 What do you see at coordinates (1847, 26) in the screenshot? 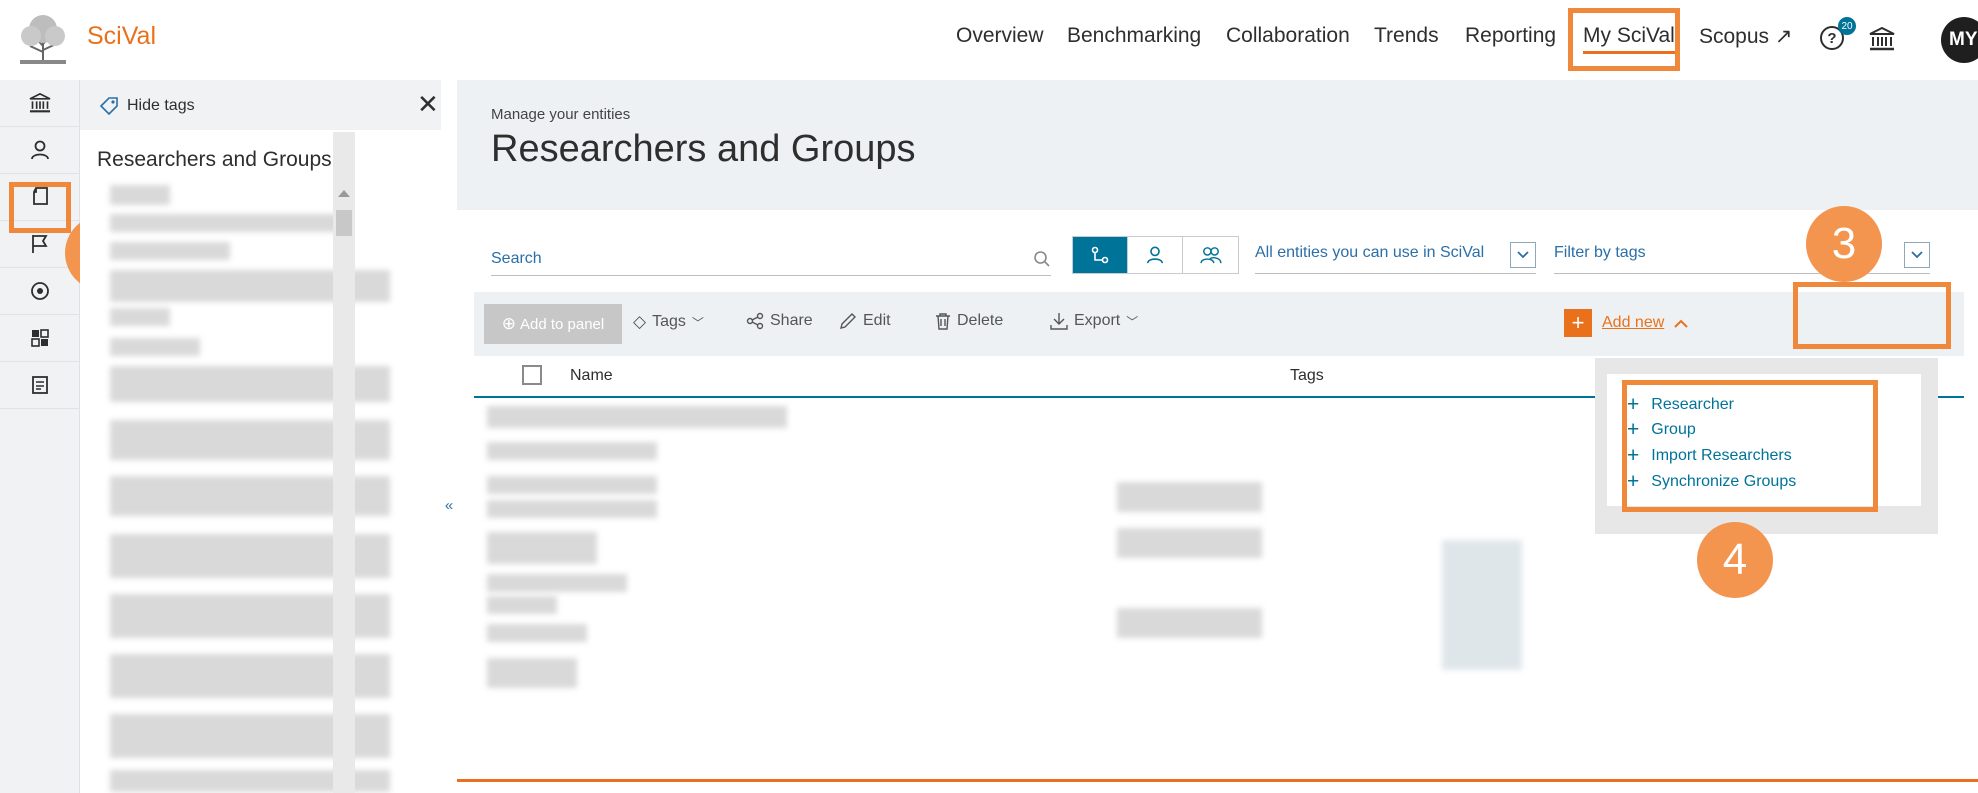
I see `help-notification-badge: 20` at bounding box center [1847, 26].